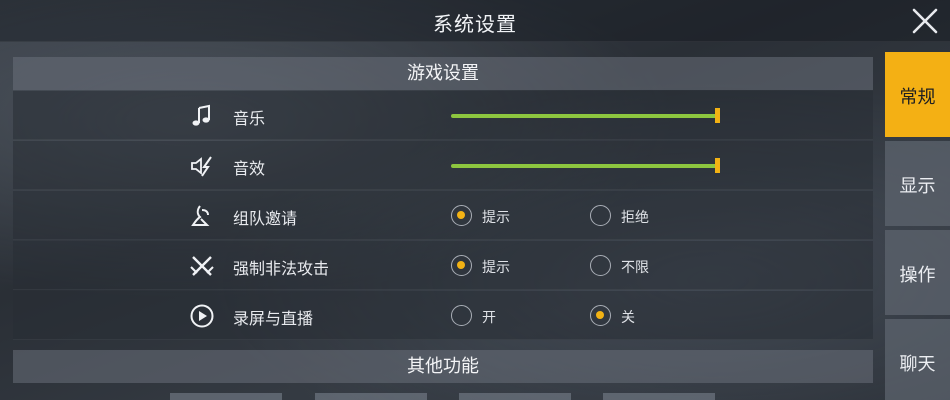 This screenshot has width=950, height=400. I want to click on music-volume-slider, so click(586, 116).